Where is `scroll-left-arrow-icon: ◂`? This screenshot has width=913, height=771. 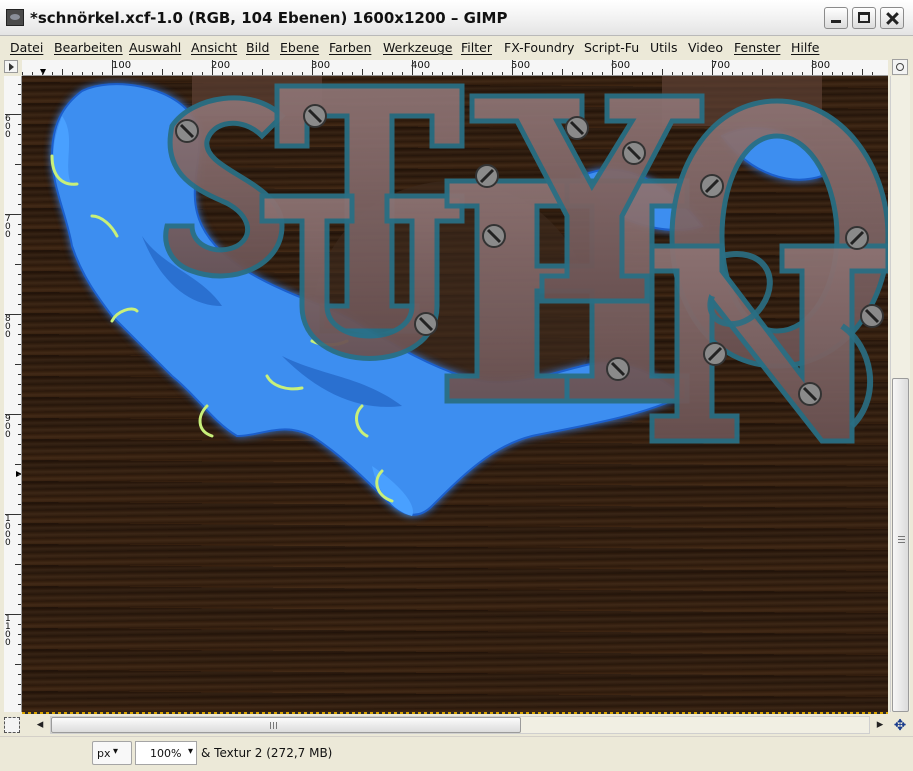 scroll-left-arrow-icon: ◂ is located at coordinates (40, 725).